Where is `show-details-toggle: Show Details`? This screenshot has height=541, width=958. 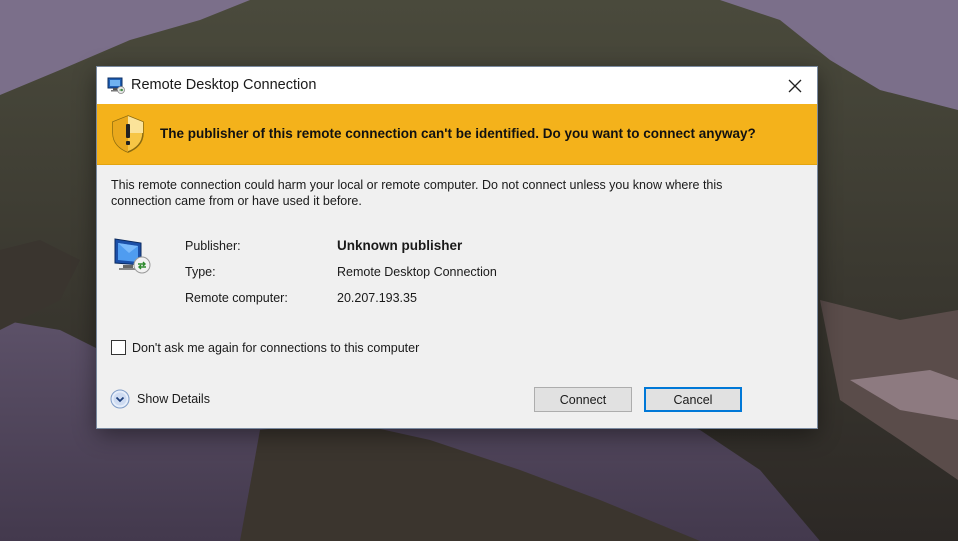
show-details-toggle: Show Details is located at coordinates (160, 399).